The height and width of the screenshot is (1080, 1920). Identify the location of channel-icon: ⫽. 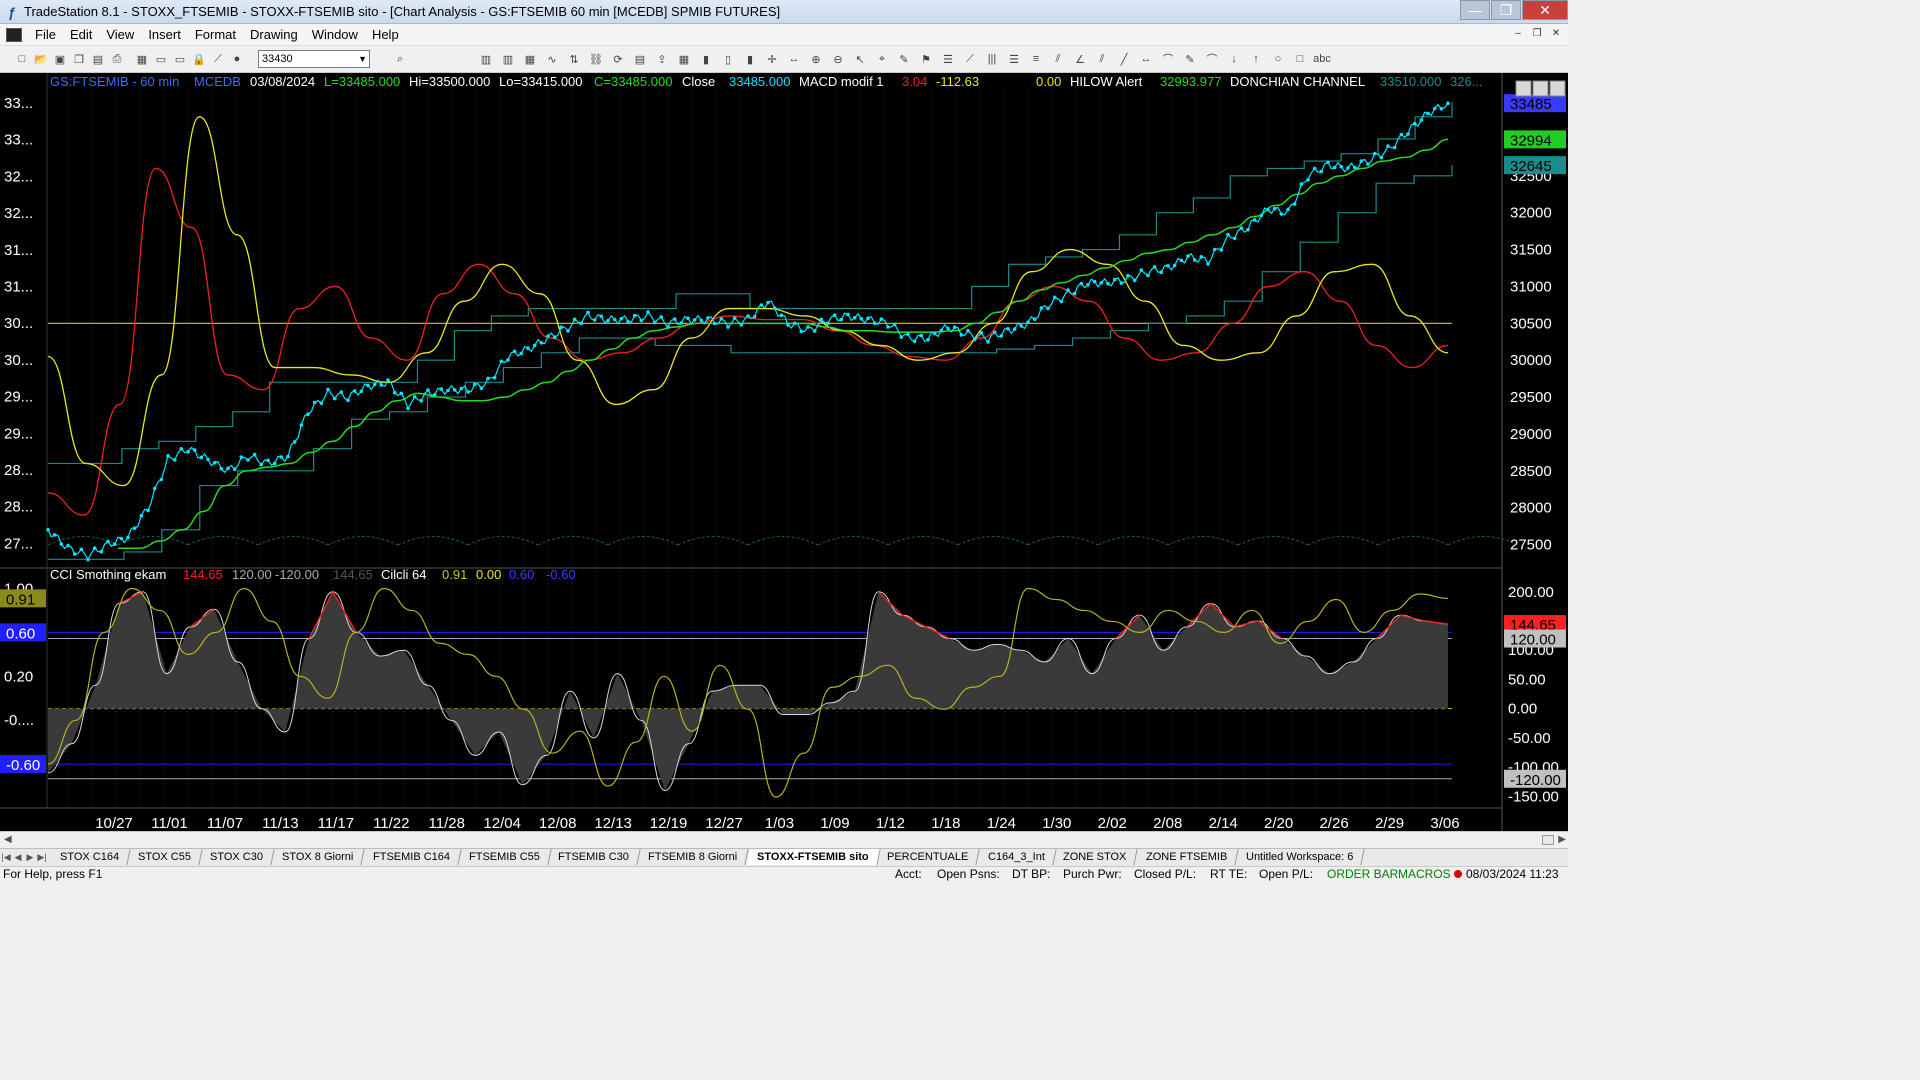
(1058, 59).